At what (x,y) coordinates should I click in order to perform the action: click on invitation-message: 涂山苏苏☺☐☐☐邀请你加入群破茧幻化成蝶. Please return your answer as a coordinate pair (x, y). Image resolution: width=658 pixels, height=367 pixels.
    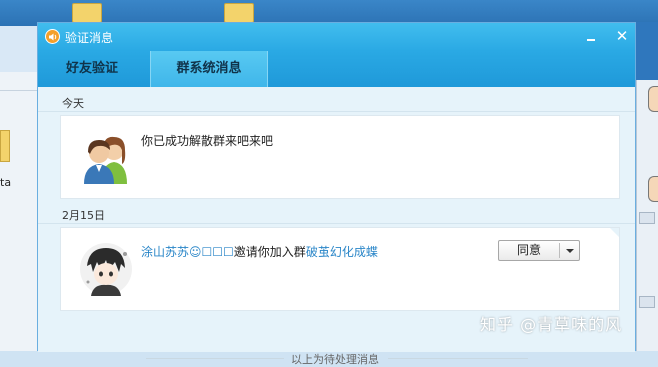
    Looking at the image, I should click on (259, 251).